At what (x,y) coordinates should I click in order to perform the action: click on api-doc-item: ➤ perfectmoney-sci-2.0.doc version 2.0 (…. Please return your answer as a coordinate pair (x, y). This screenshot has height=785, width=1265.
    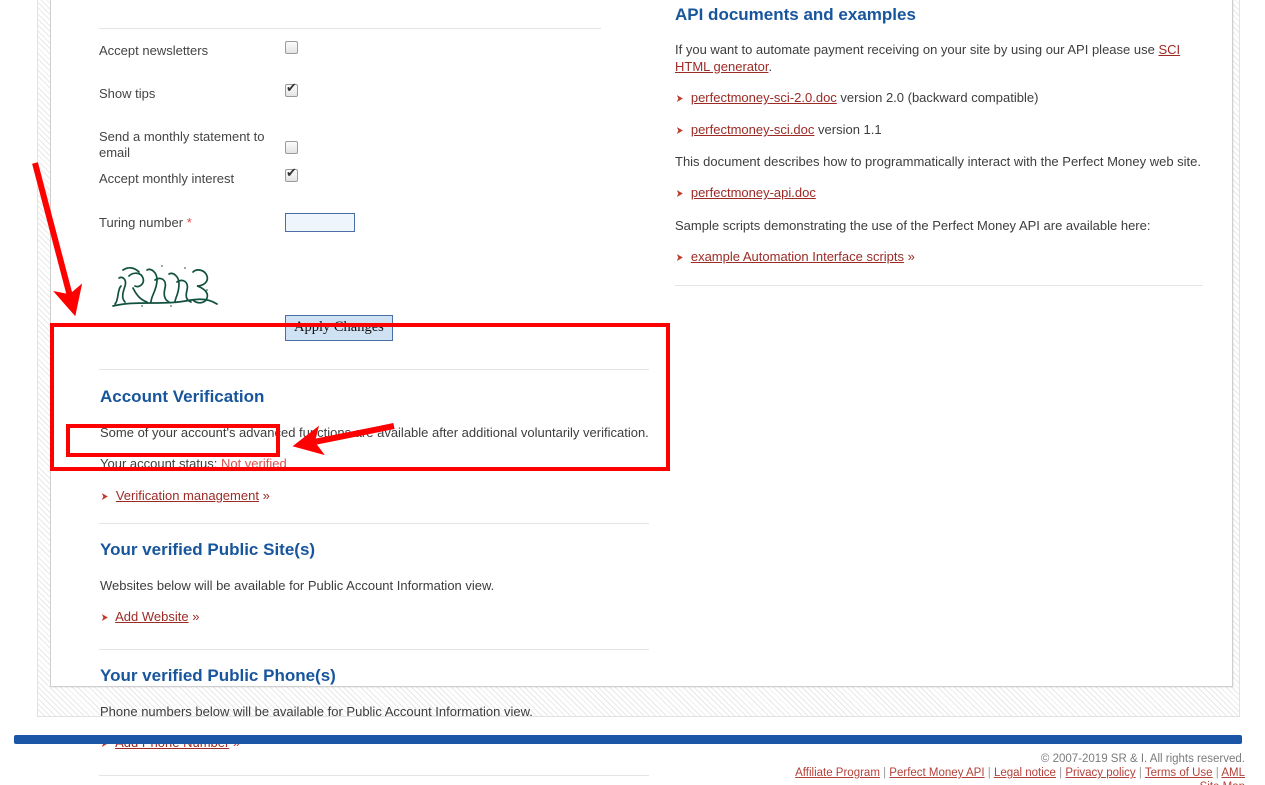
    Looking at the image, I should click on (939, 98).